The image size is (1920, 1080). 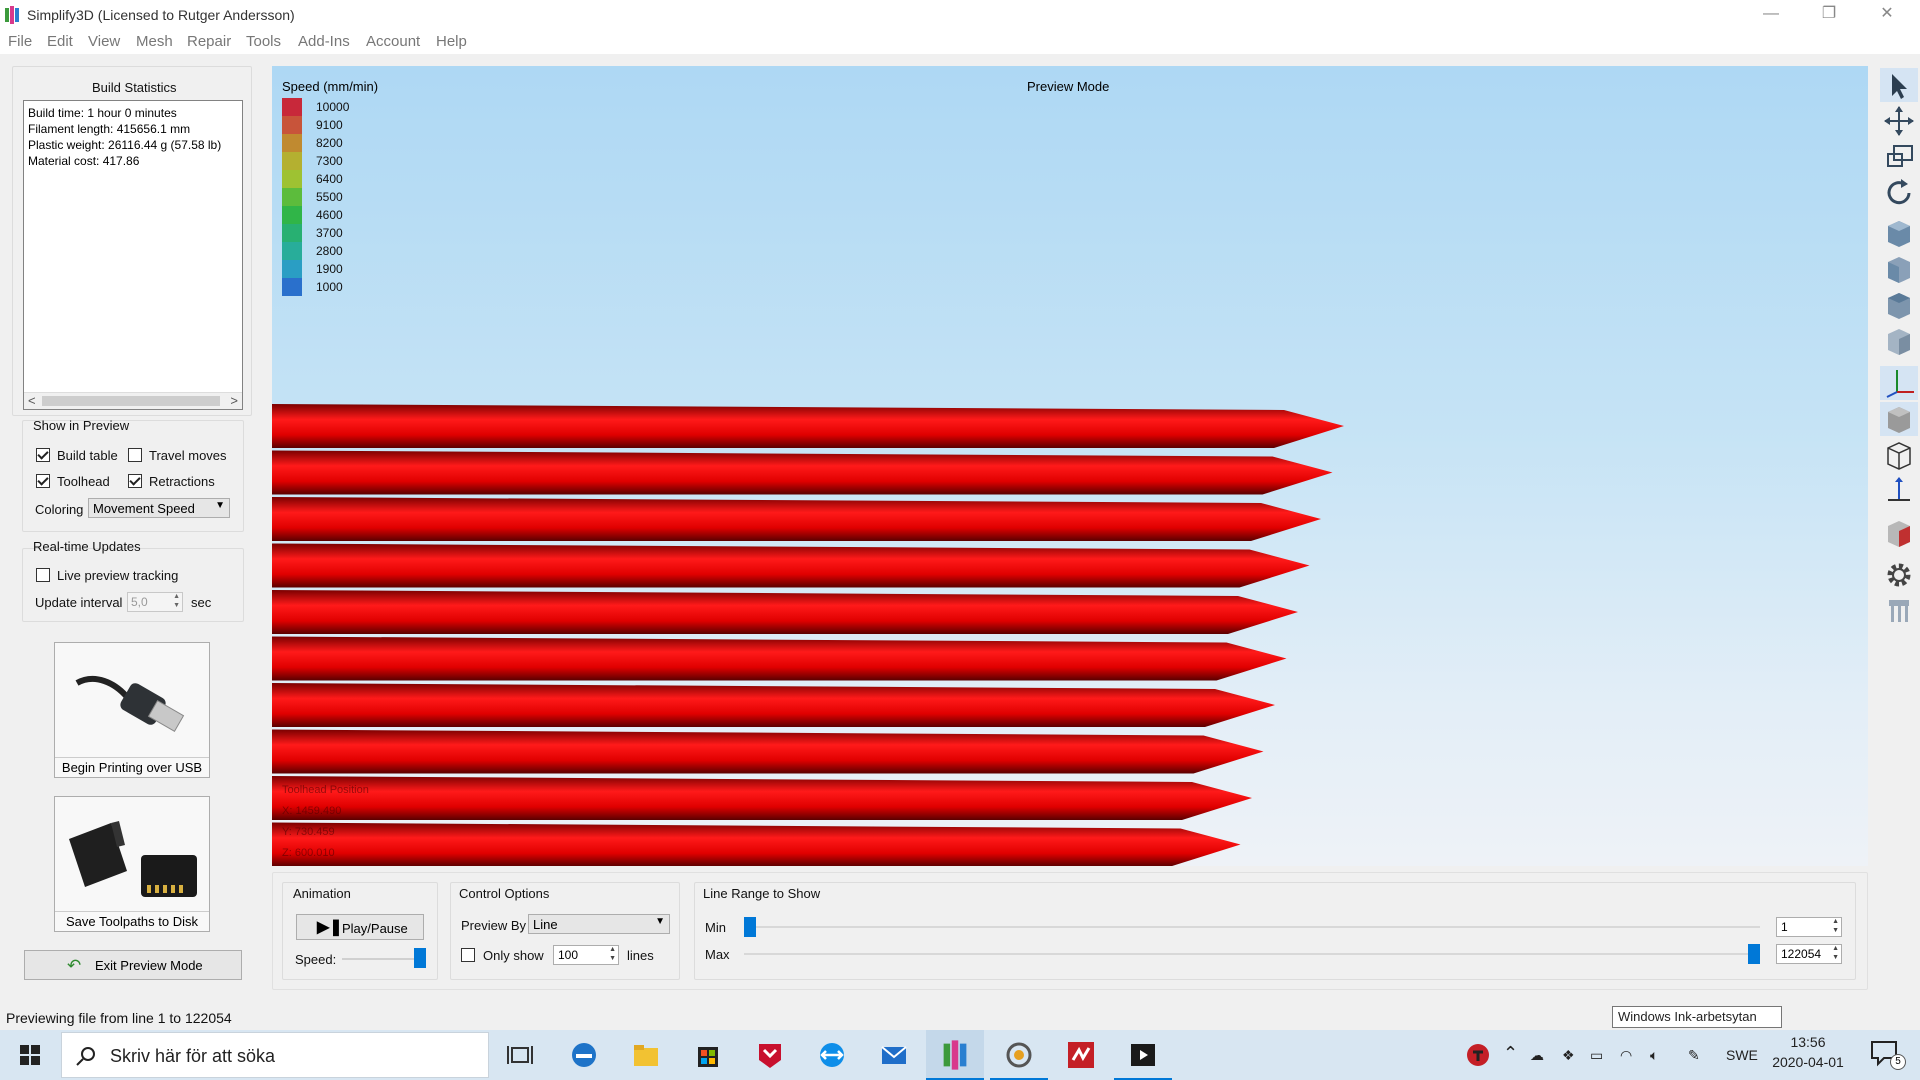 What do you see at coordinates (451, 41) in the screenshot?
I see `menu-help: Help` at bounding box center [451, 41].